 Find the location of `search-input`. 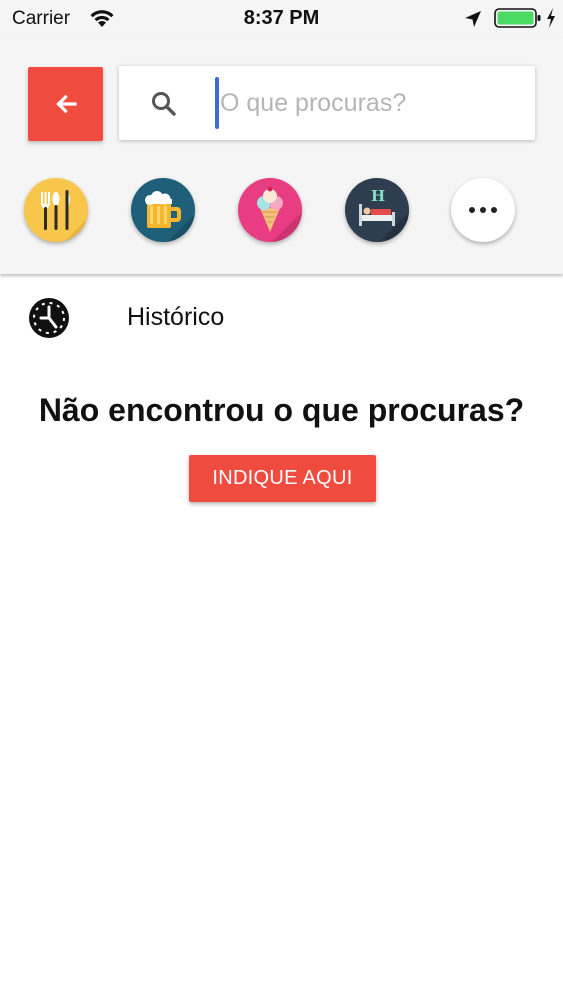

search-input is located at coordinates (370, 103).